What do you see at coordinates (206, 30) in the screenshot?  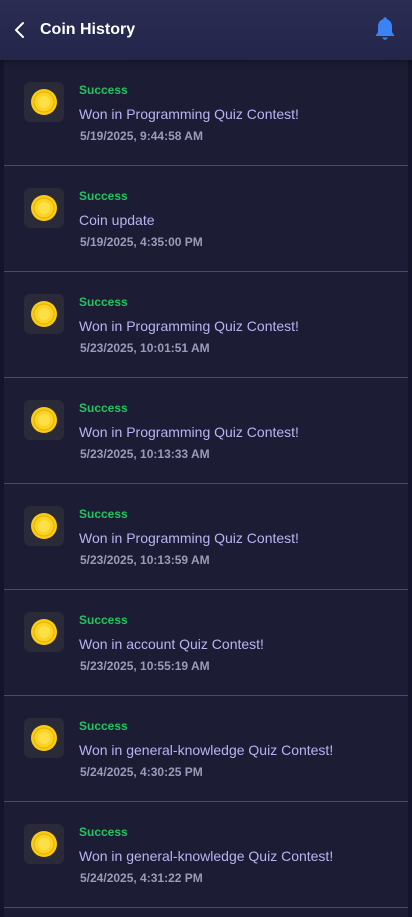 I see `app-header: Coin History` at bounding box center [206, 30].